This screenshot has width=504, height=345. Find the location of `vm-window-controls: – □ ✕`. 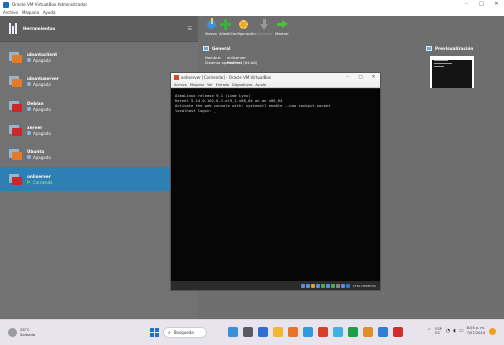

vm-window-controls: – □ ✕ is located at coordinates (360, 77).